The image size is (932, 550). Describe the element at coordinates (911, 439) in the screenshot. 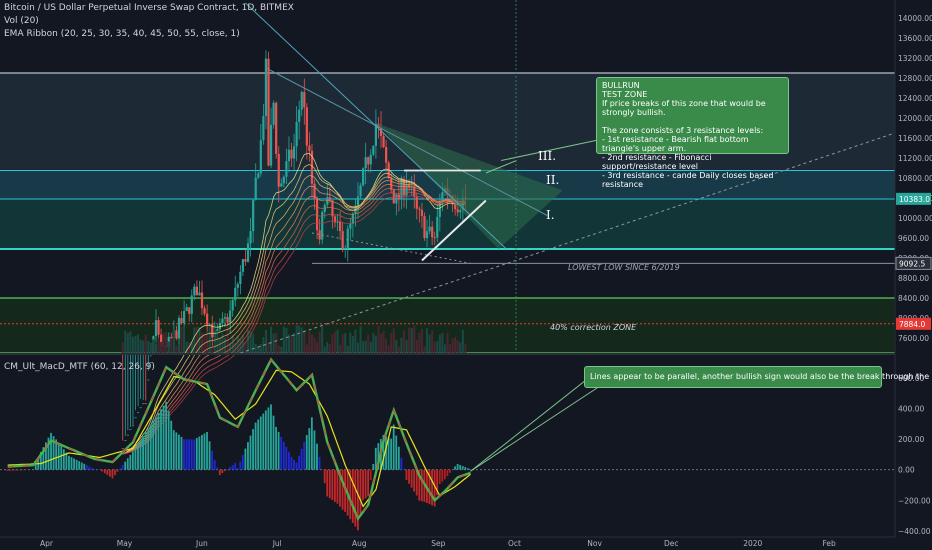

I see `macd-tick-label: 200.00` at that location.